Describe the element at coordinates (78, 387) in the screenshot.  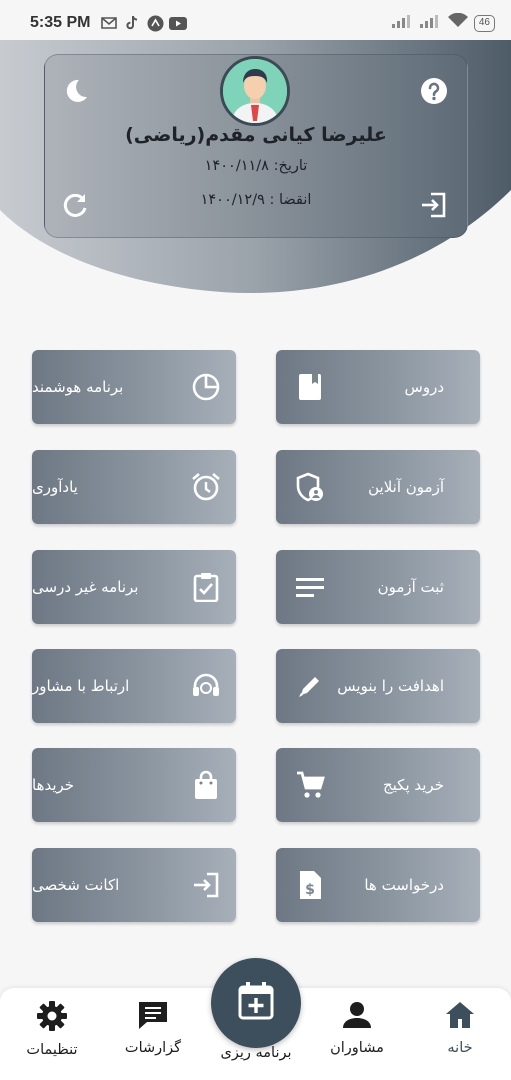
I see `menu-smart-plan-label: برنامه هوشمند` at that location.